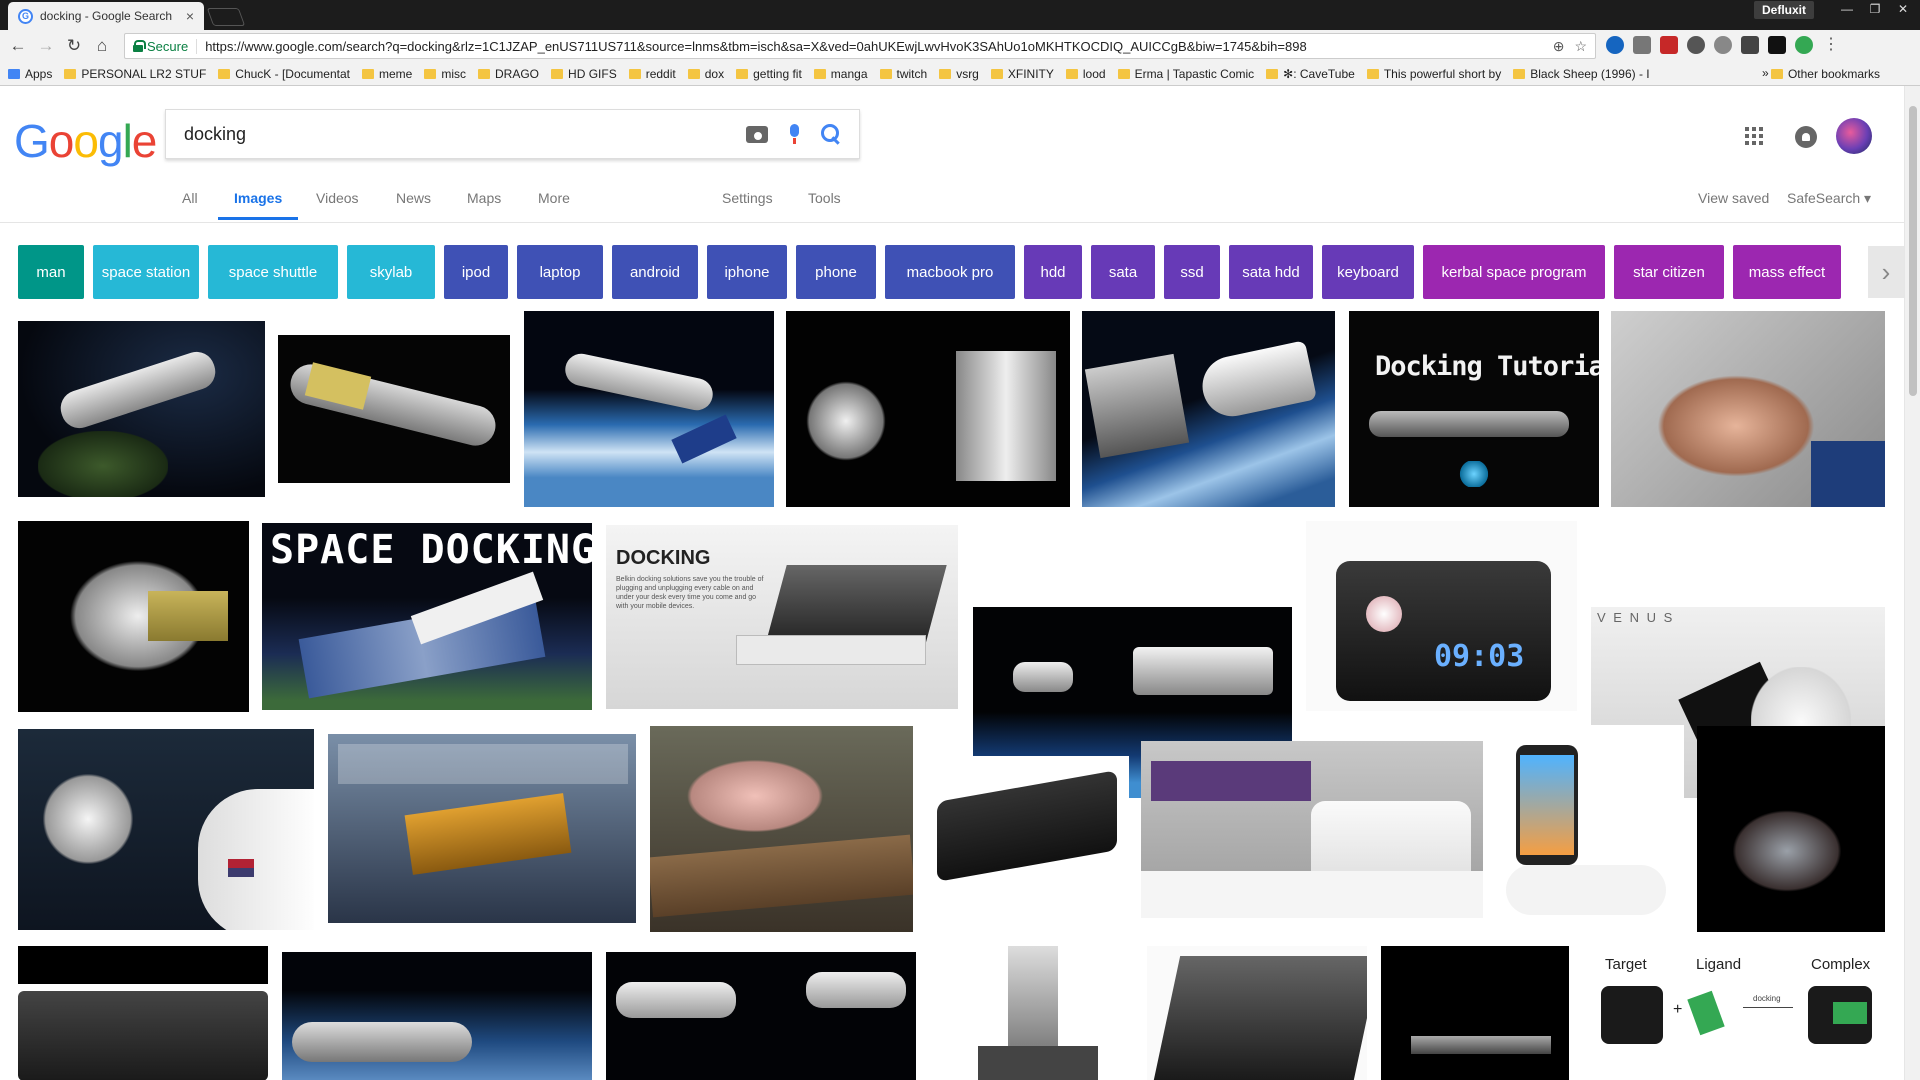 The width and height of the screenshot is (1920, 1080). I want to click on image-result: Docking Tutorial, so click(1474, 409).